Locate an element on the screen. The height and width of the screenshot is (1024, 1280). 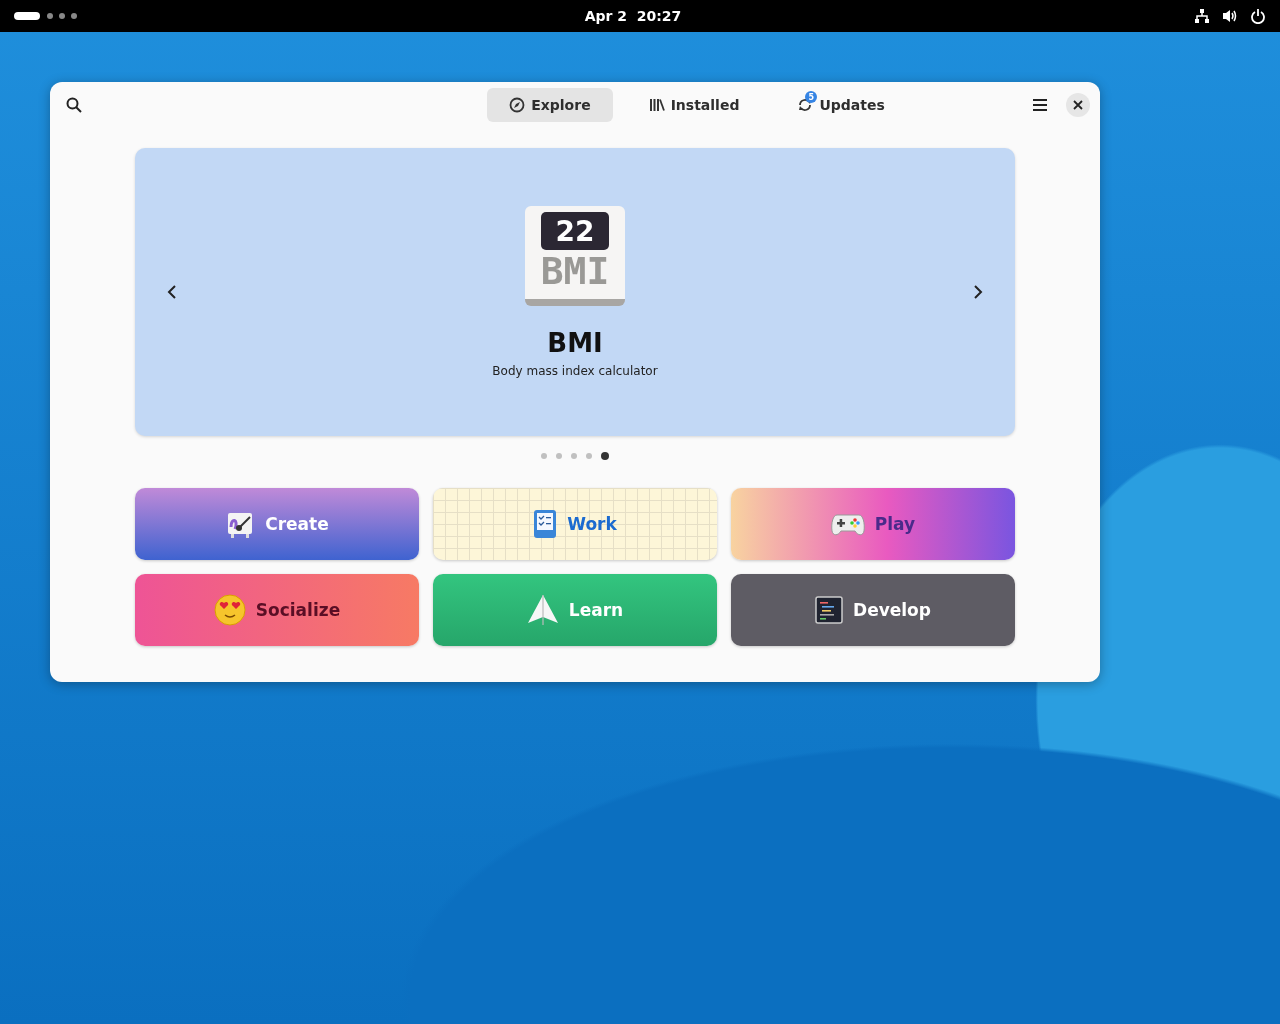
power-icon is located at coordinates (1258, 16).